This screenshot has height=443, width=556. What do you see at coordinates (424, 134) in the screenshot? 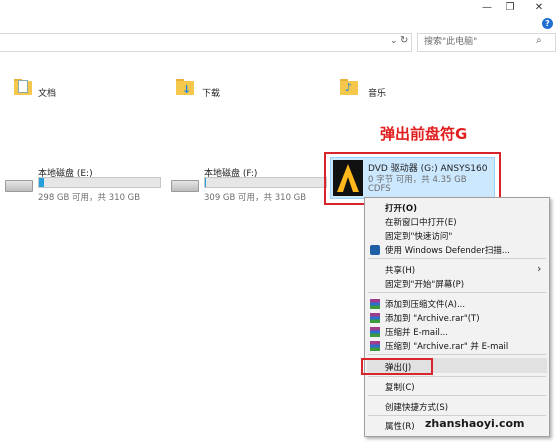
I see `annotation-text: 弹出前盘符G` at bounding box center [424, 134].